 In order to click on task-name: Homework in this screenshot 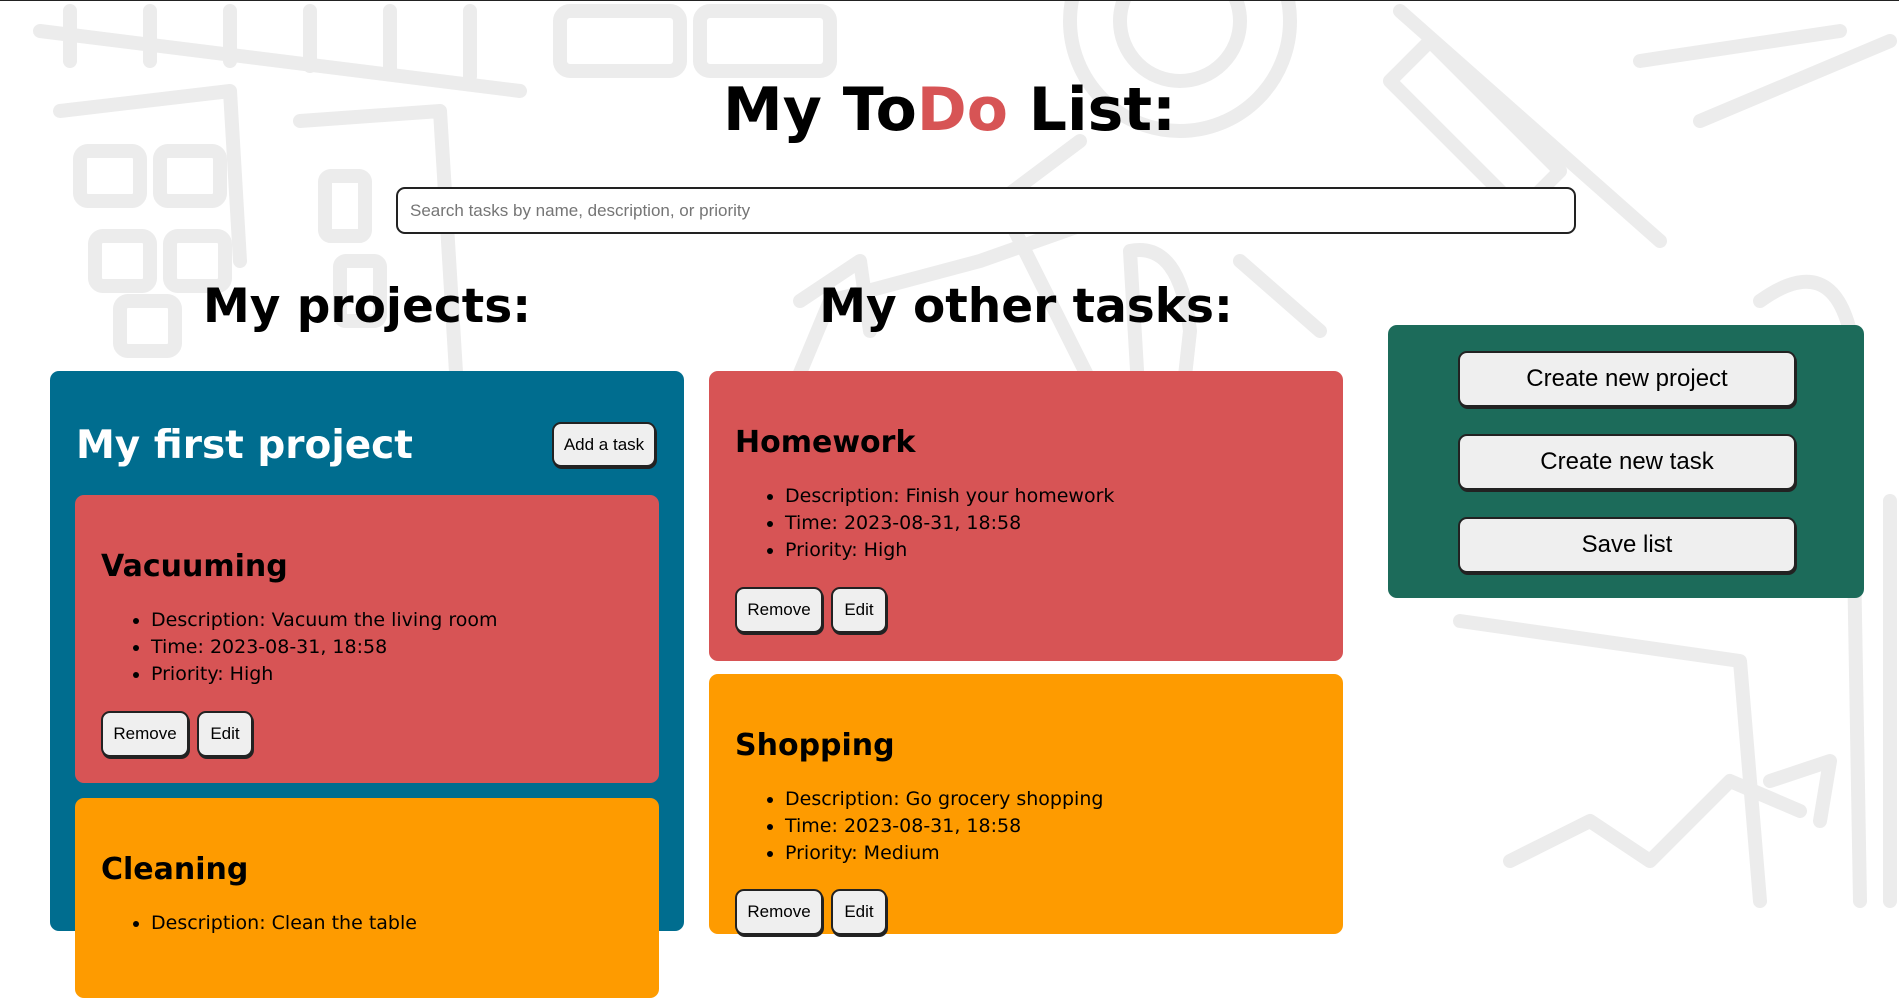, I will do `click(825, 442)`.